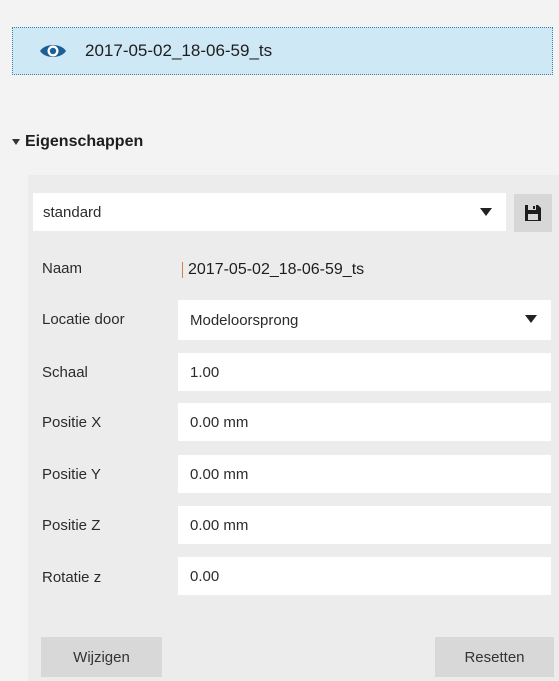 The height and width of the screenshot is (681, 559). I want to click on preset-selected-value: standard, so click(72, 212).